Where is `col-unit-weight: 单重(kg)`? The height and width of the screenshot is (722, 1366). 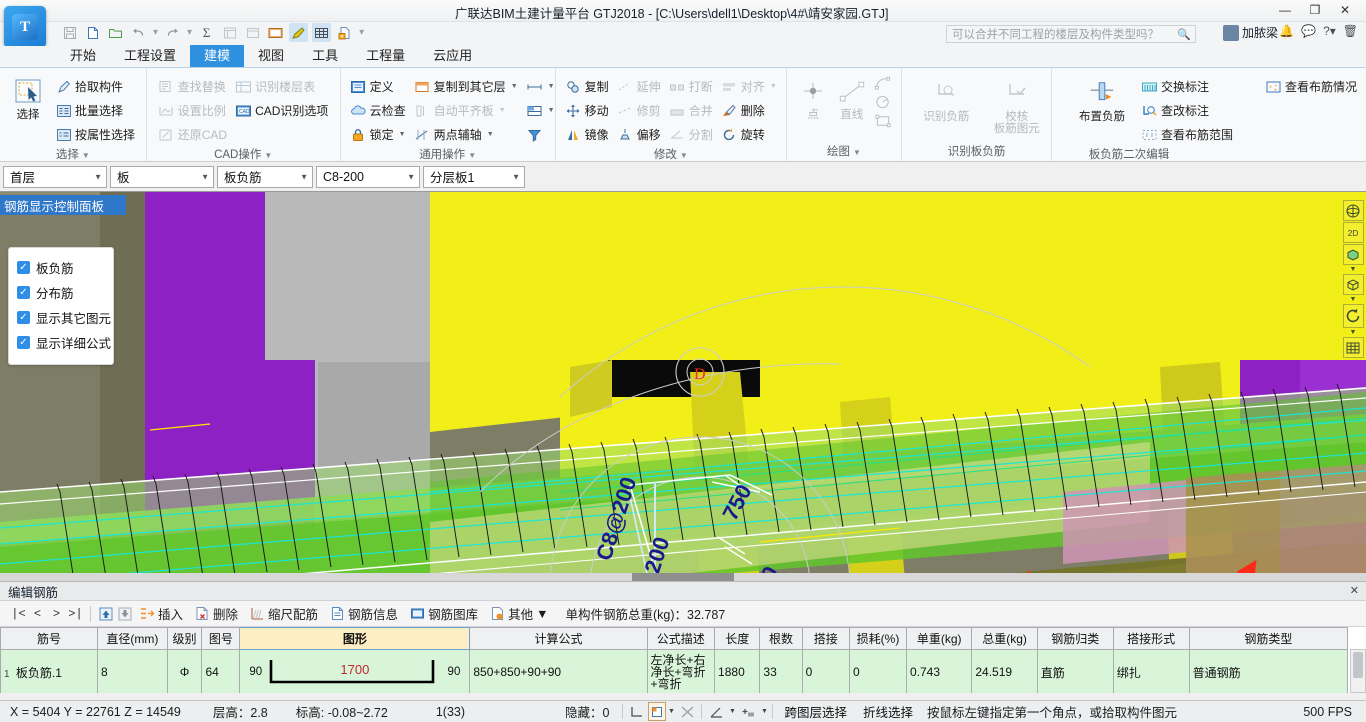
col-unit-weight: 单重(kg) is located at coordinates (939, 638).